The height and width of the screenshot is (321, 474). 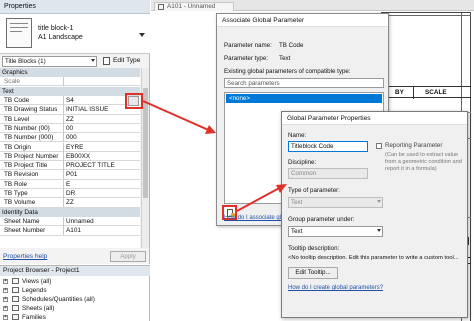 What do you see at coordinates (214, 156) in the screenshot?
I see `annotation-arrows` at bounding box center [214, 156].